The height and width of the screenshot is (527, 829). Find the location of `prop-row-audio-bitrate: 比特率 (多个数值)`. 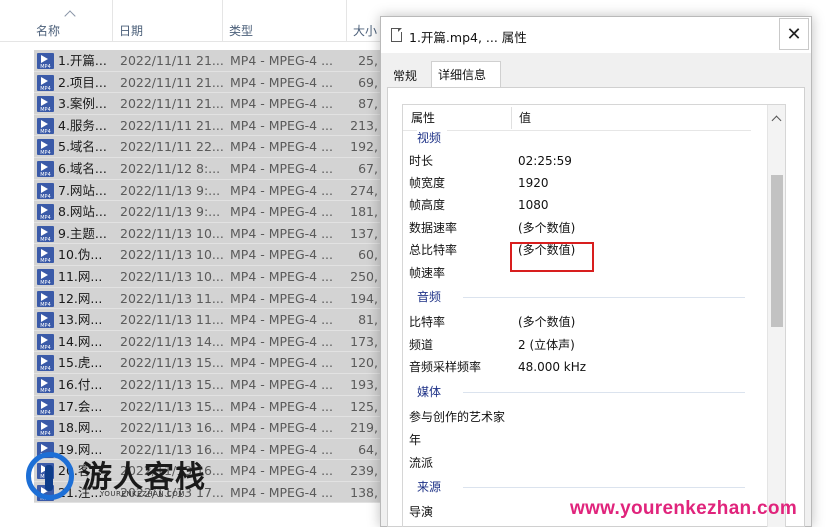

prop-row-audio-bitrate: 比特率 (多个数值) is located at coordinates (577, 322).